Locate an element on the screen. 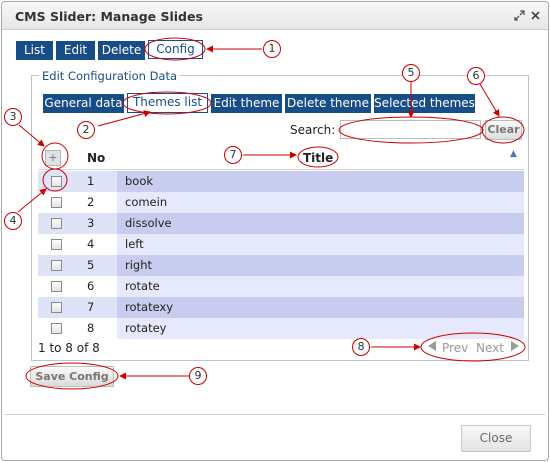  search-input is located at coordinates (410, 129).